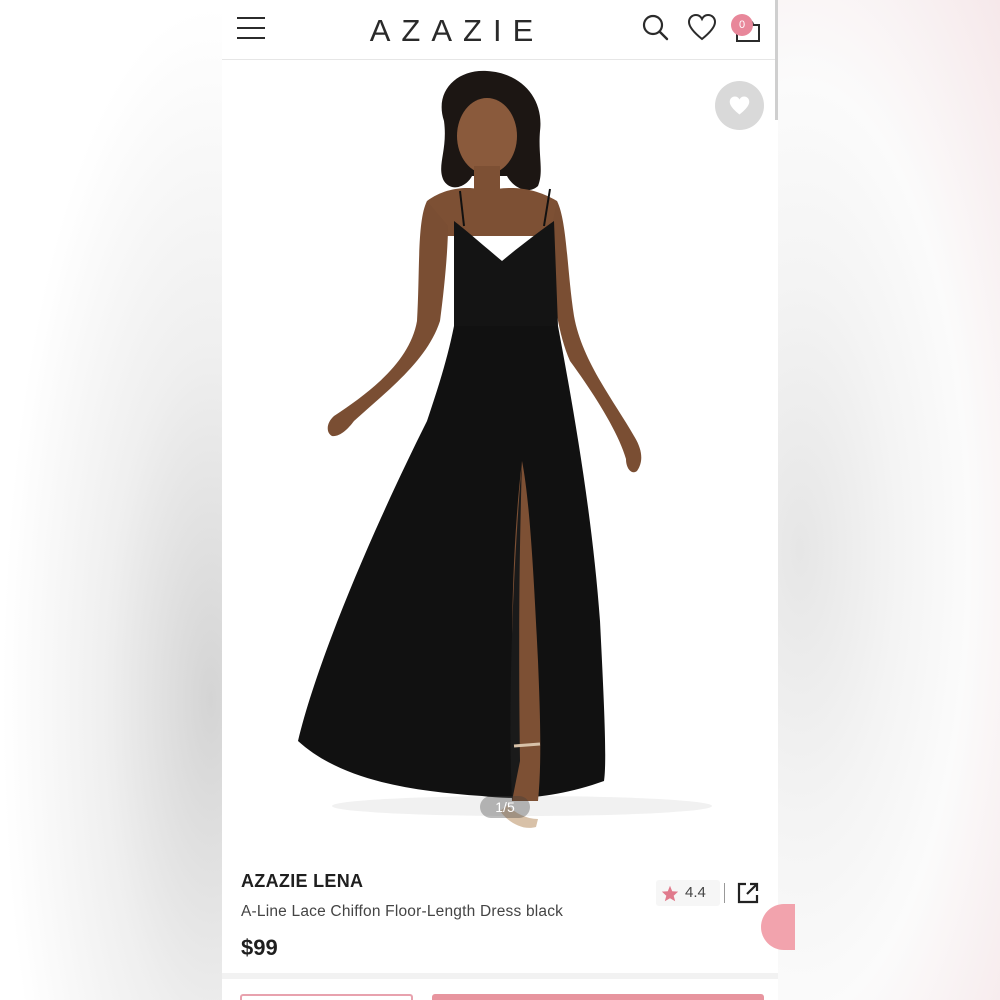 This screenshot has height=1000, width=1000. What do you see at coordinates (748, 893) in the screenshot?
I see `share-icon` at bounding box center [748, 893].